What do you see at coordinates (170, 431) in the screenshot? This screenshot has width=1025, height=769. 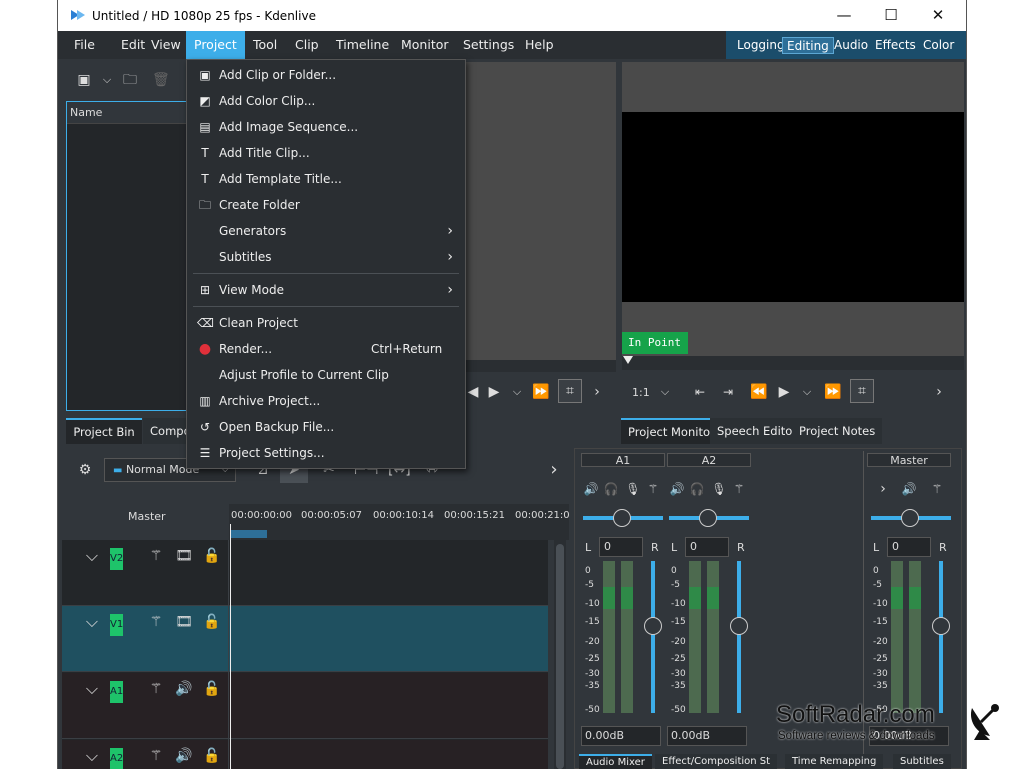 I see `tab-compositions: Compos` at bounding box center [170, 431].